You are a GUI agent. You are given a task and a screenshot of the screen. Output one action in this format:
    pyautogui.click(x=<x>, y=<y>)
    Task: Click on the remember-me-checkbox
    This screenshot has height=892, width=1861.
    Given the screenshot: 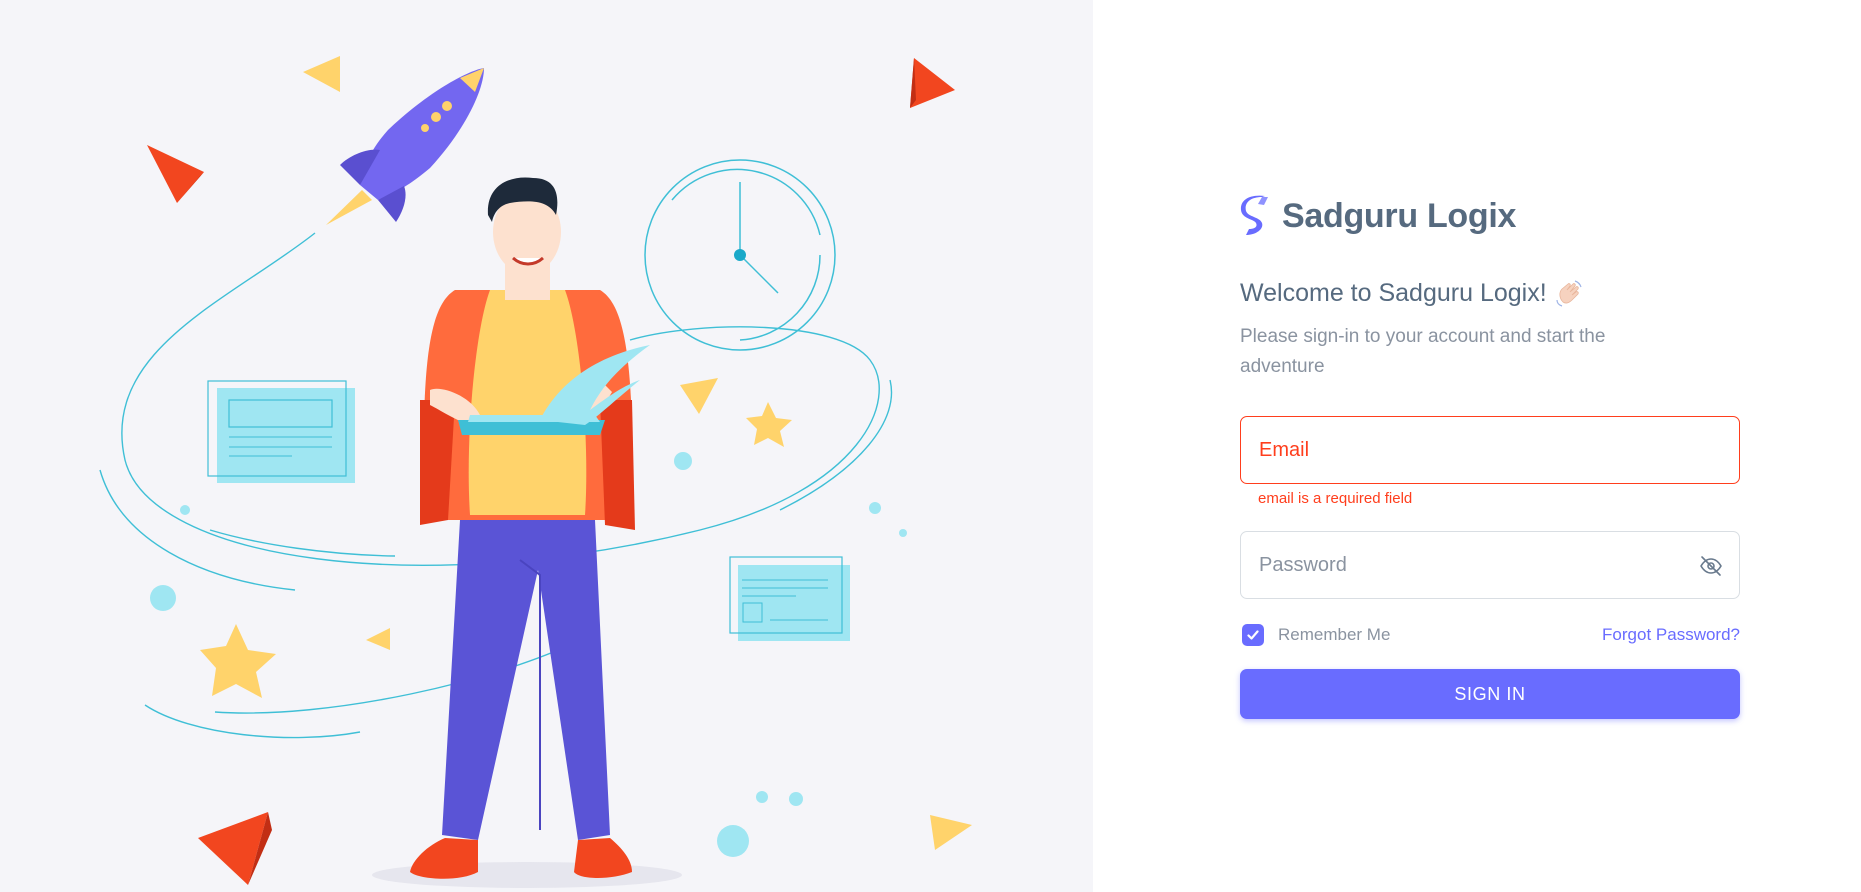 What is the action you would take?
    pyautogui.click(x=1253, y=635)
    